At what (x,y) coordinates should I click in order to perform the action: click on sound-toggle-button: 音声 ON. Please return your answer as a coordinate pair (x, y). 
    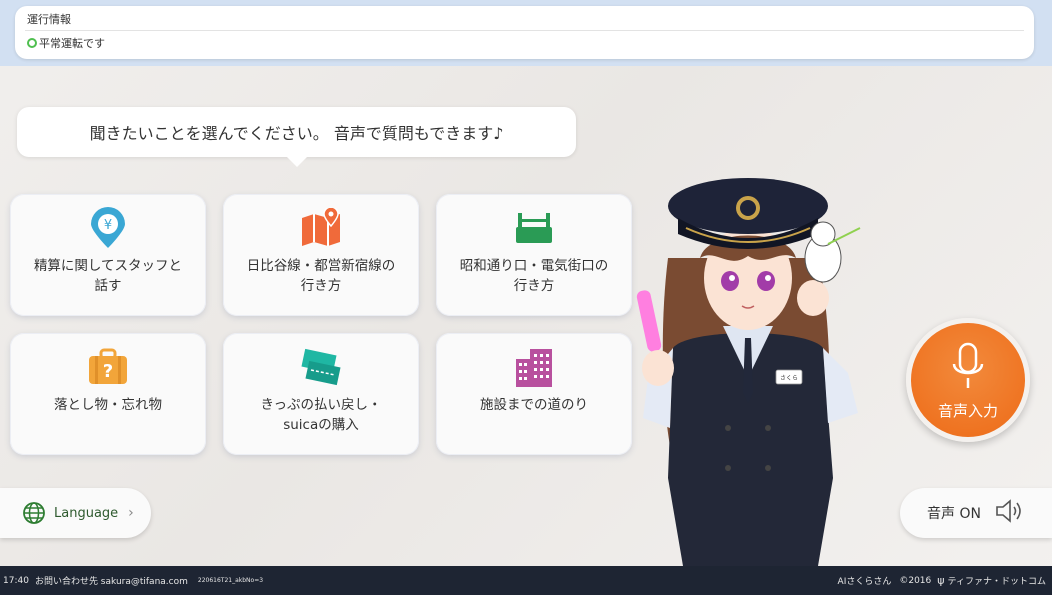
    Looking at the image, I should click on (976, 513).